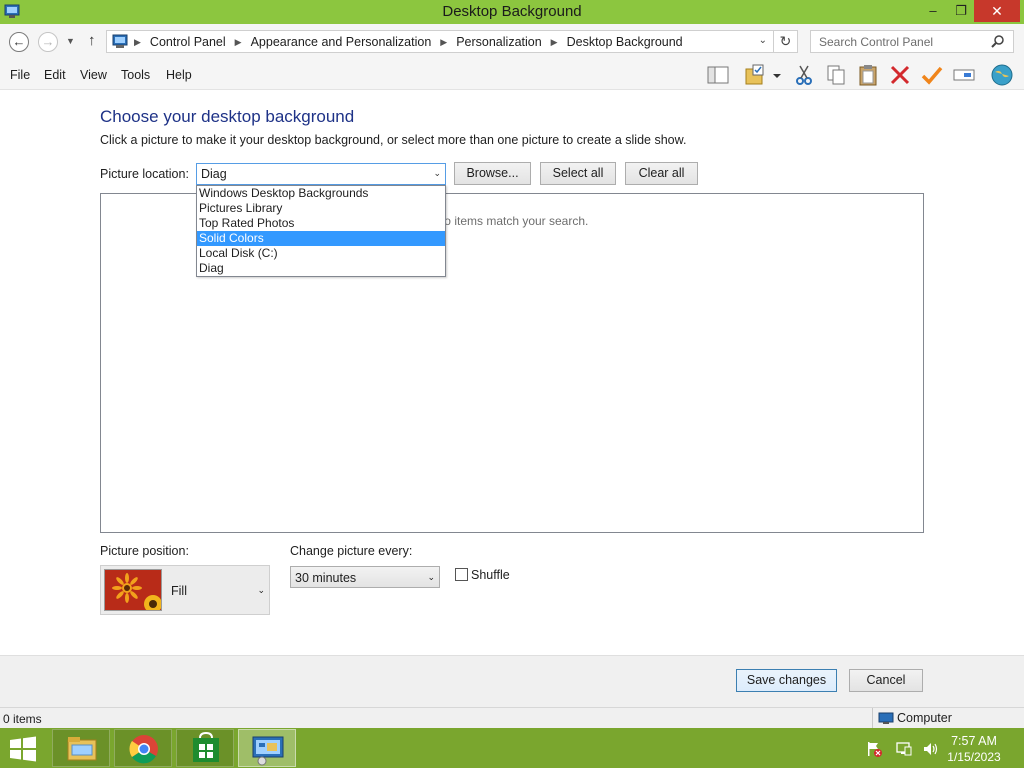 The height and width of the screenshot is (768, 1024). I want to click on dialog-footer: Save changes Cancel, so click(512, 681).